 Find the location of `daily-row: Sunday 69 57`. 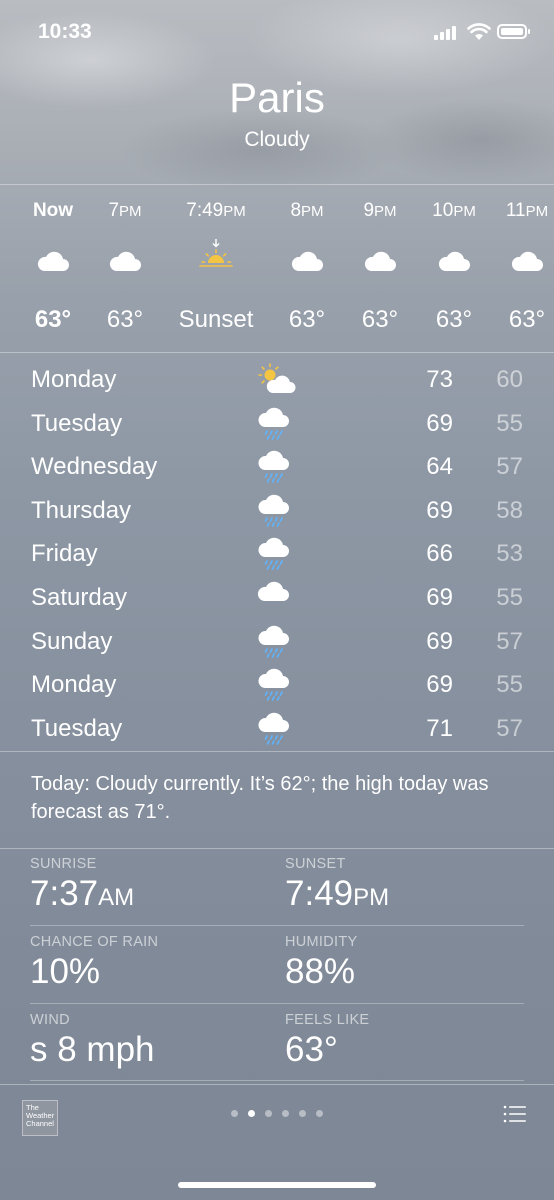

daily-row: Sunday 69 57 is located at coordinates (277, 641).